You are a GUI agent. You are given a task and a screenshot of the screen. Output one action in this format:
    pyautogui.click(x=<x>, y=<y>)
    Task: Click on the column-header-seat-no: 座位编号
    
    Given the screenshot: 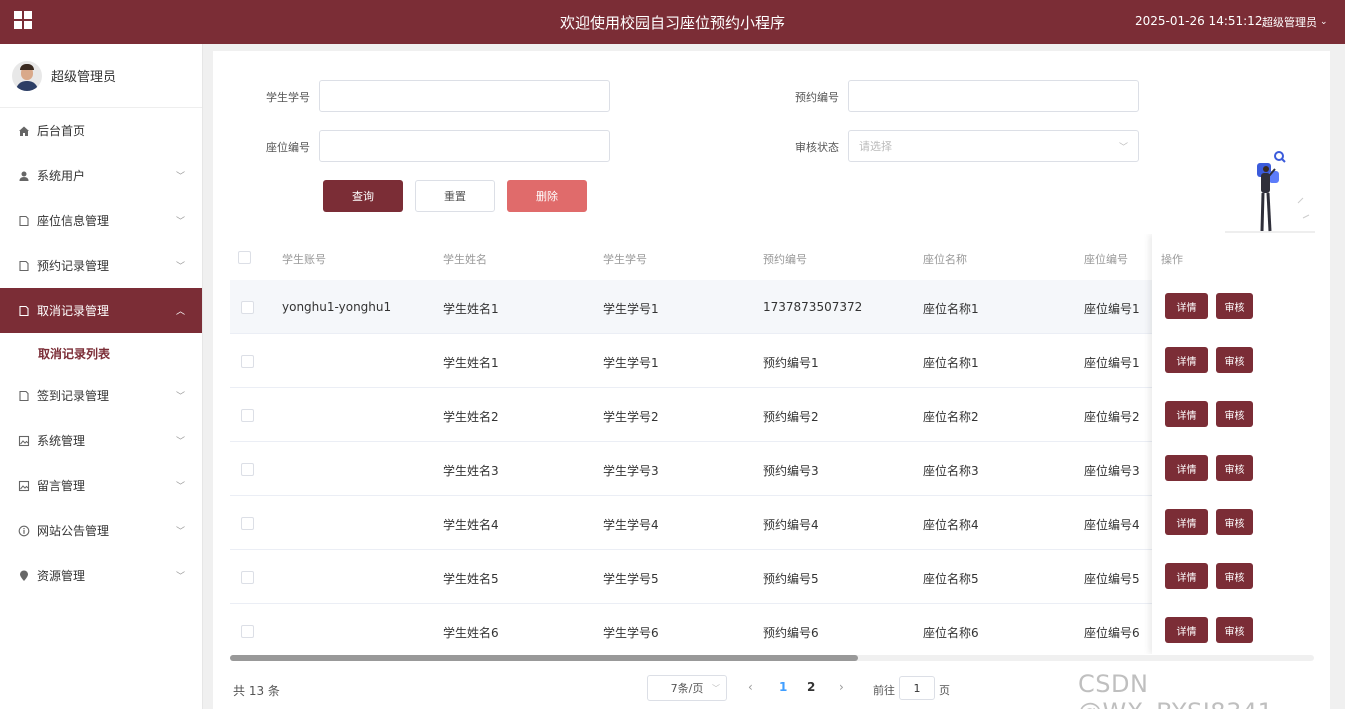 What is the action you would take?
    pyautogui.click(x=1106, y=259)
    